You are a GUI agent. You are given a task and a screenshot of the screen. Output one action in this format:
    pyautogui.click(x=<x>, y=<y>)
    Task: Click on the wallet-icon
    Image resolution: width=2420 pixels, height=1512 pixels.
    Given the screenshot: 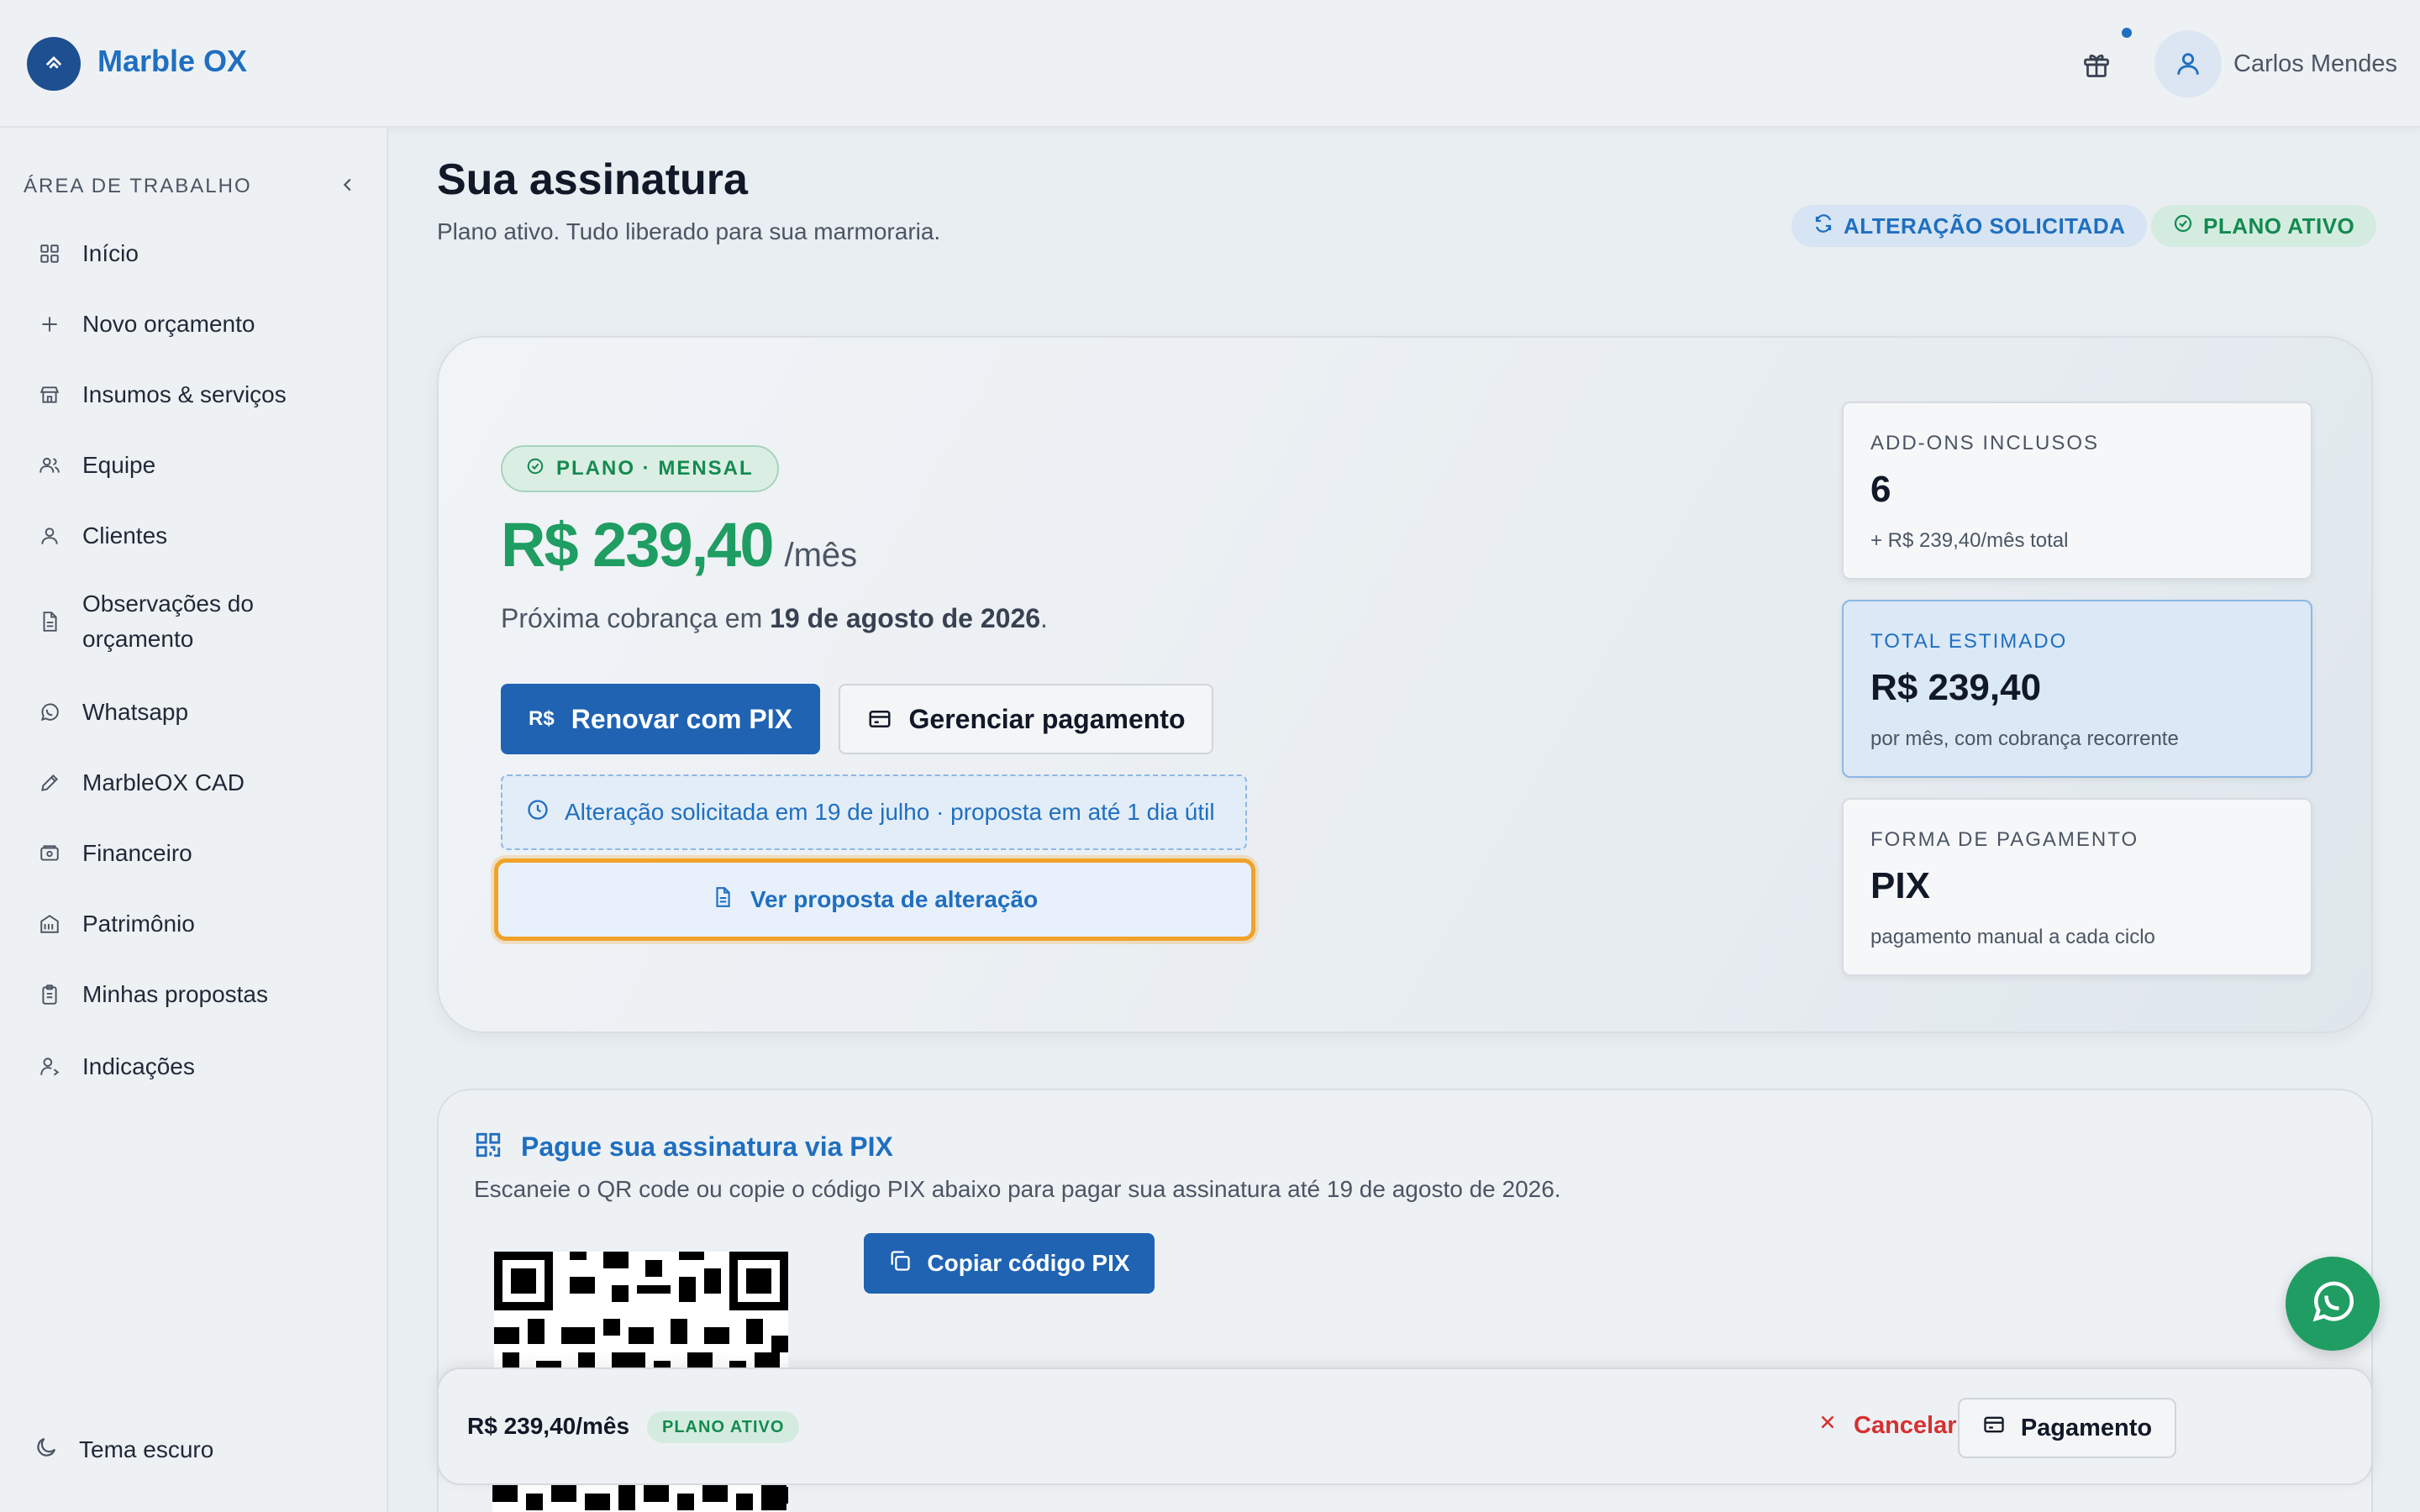 What is the action you would take?
    pyautogui.click(x=50, y=853)
    